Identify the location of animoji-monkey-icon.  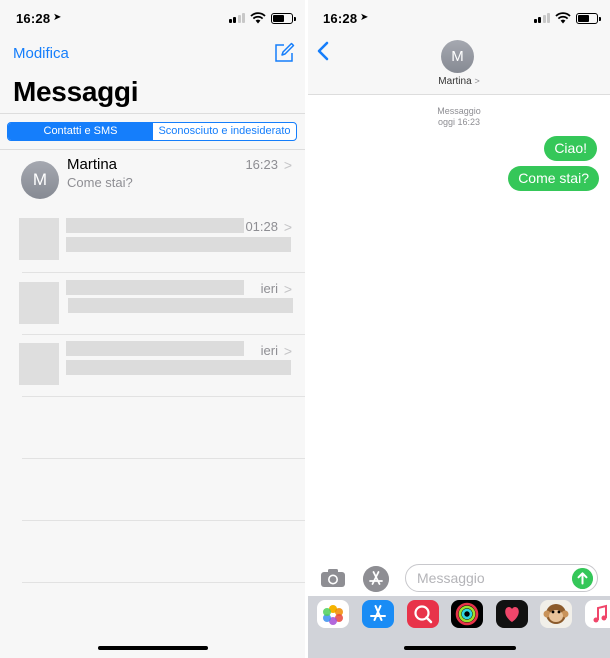
(556, 614).